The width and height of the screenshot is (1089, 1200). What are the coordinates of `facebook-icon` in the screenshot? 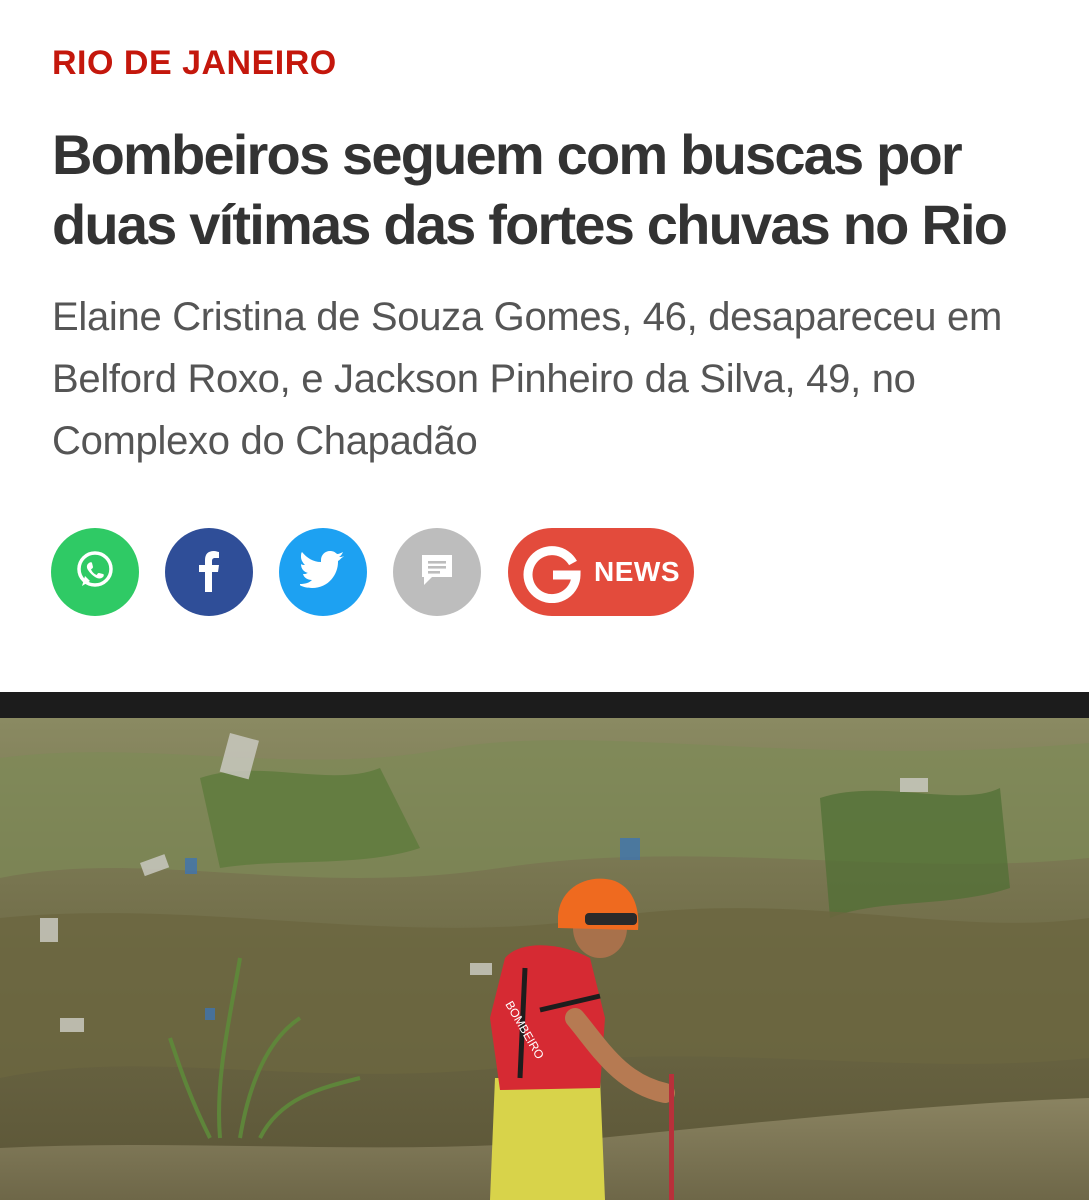 It's located at (209, 572).